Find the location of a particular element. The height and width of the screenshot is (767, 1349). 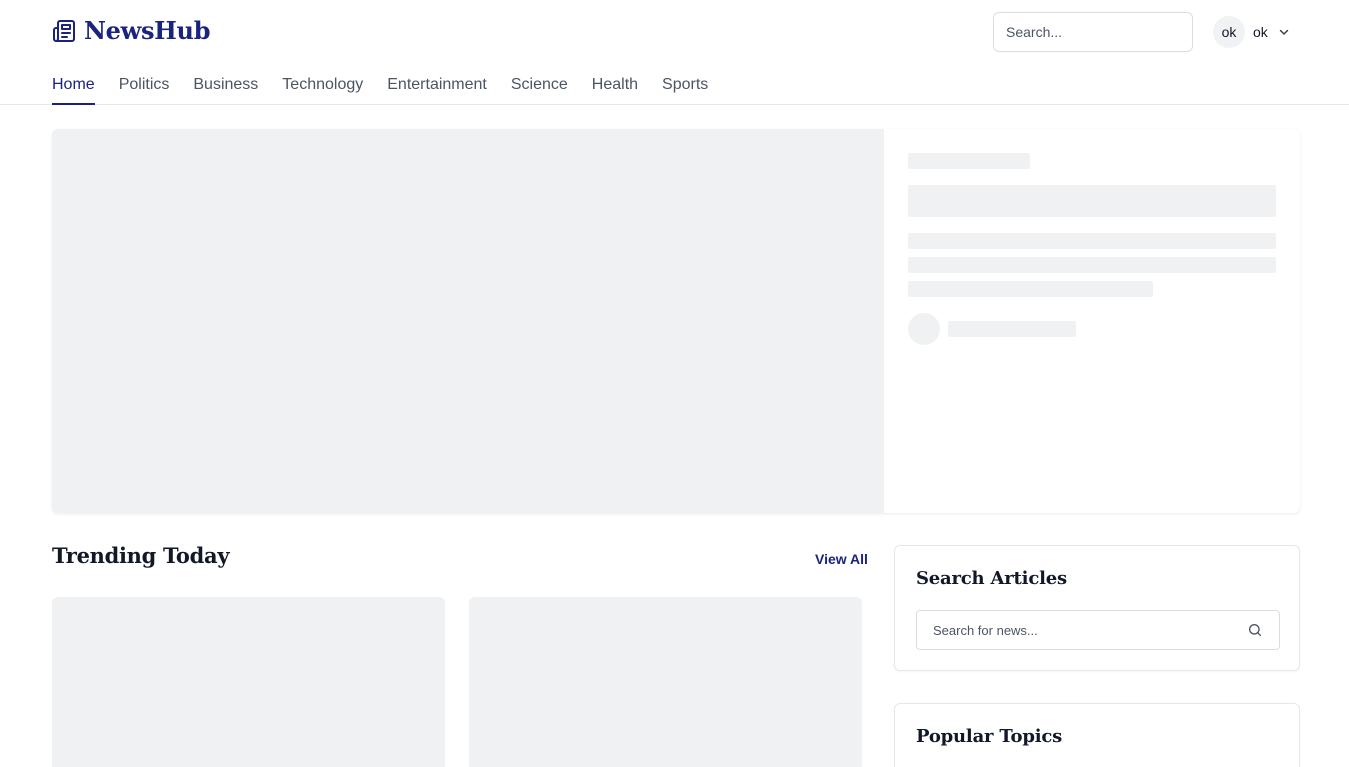

logo: NewsHub is located at coordinates (131, 30).